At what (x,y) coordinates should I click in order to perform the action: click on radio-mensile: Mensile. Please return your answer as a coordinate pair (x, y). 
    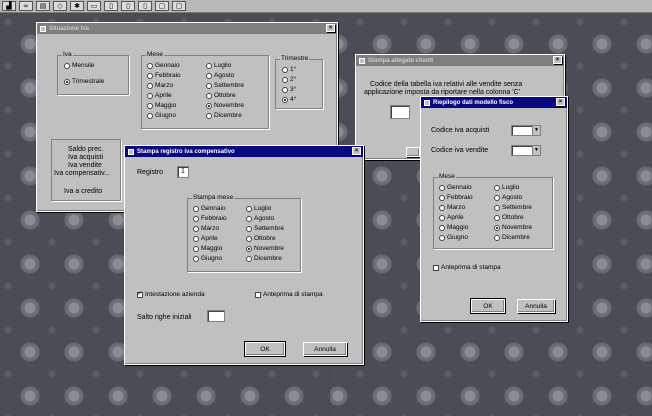
    Looking at the image, I should click on (79, 65).